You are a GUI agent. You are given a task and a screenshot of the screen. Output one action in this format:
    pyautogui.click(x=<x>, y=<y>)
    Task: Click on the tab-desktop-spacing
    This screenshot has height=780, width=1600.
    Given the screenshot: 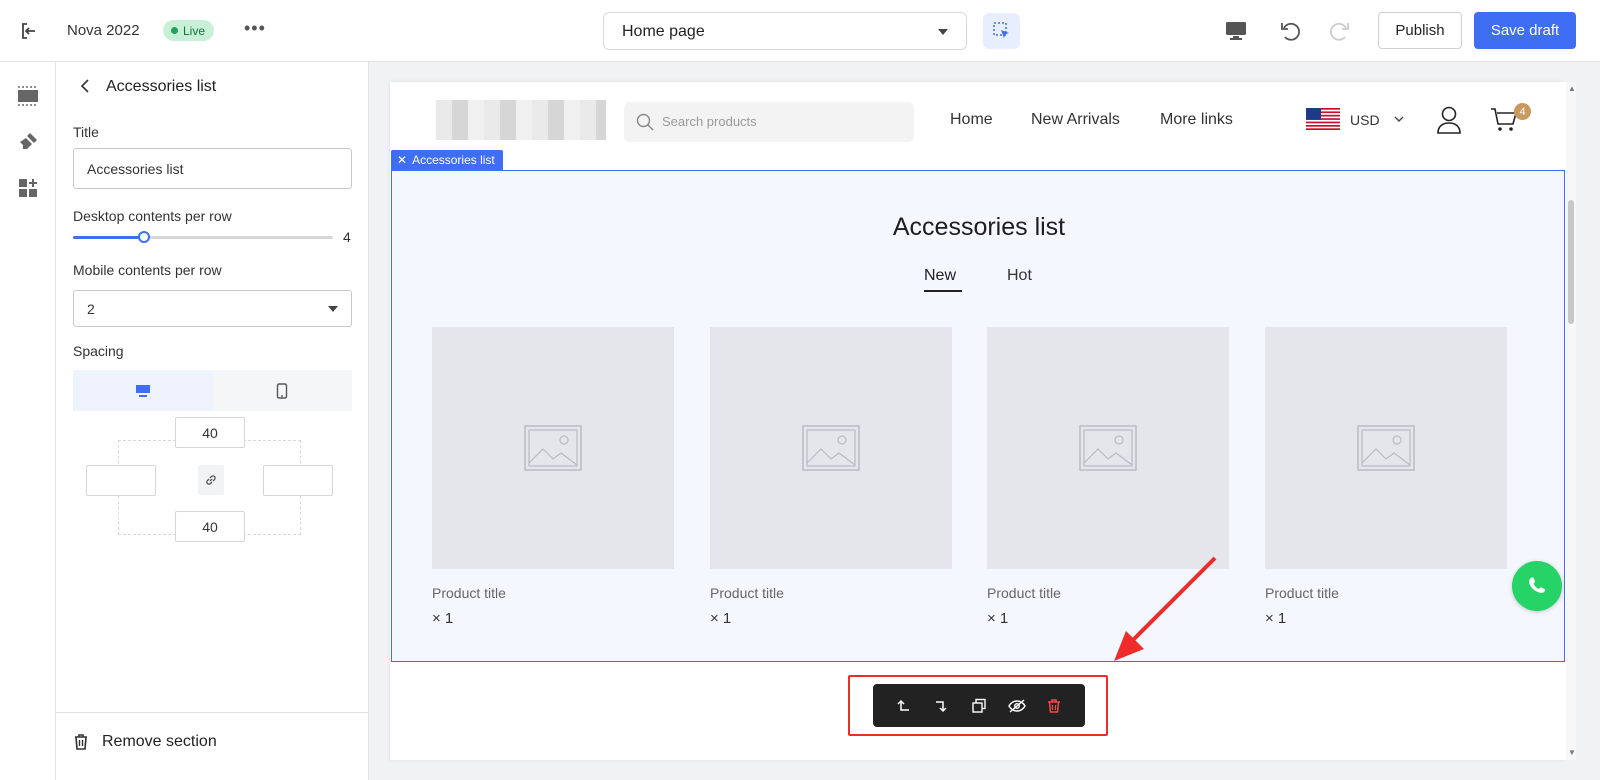 What is the action you would take?
    pyautogui.click(x=143, y=390)
    